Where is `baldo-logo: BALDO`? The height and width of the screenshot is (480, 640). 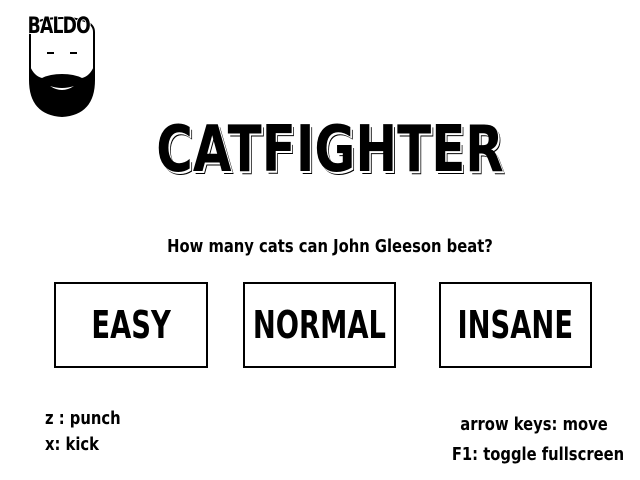
baldo-logo: BALDO is located at coordinates (62, 66).